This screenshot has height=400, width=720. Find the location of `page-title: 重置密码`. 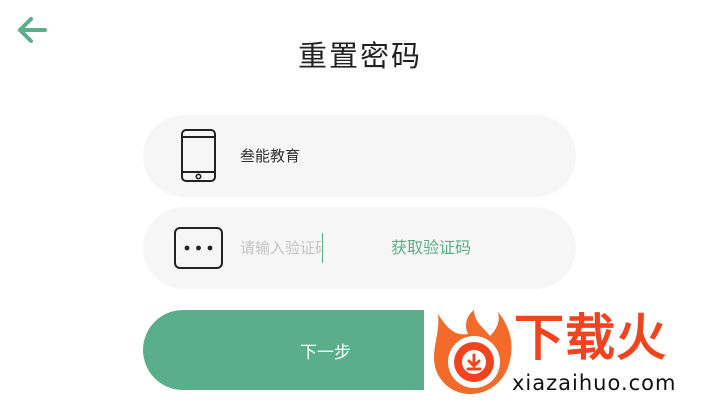

page-title: 重置密码 is located at coordinates (359, 56).